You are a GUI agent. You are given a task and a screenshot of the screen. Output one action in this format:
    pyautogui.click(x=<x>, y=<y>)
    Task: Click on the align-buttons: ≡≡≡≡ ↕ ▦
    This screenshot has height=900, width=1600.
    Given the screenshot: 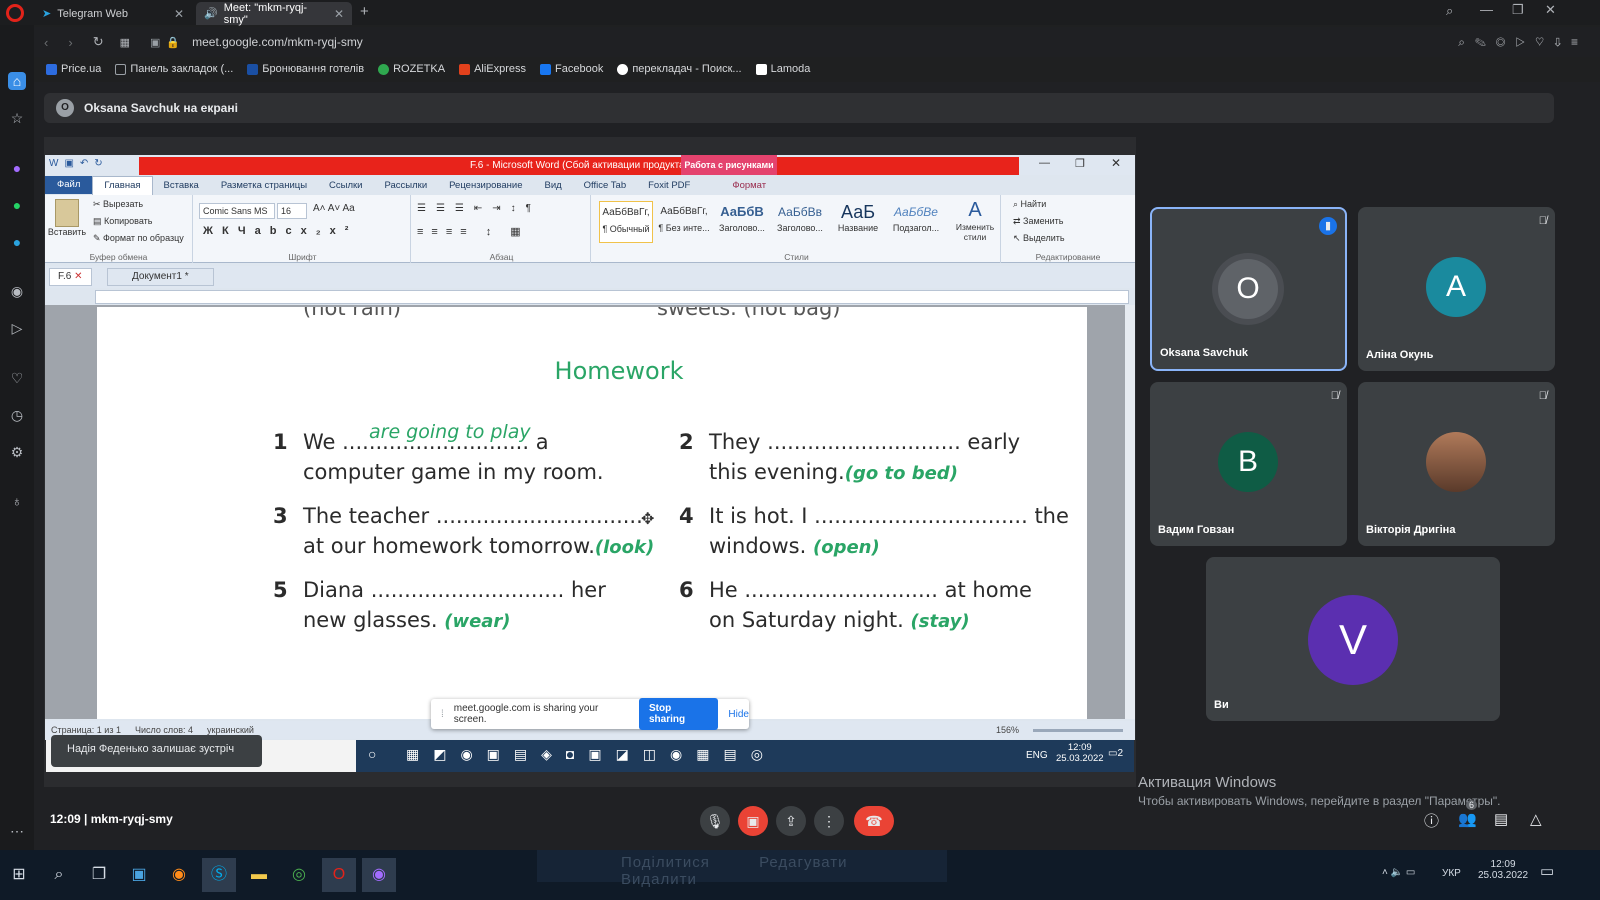 What is the action you would take?
    pyautogui.click(x=473, y=231)
    